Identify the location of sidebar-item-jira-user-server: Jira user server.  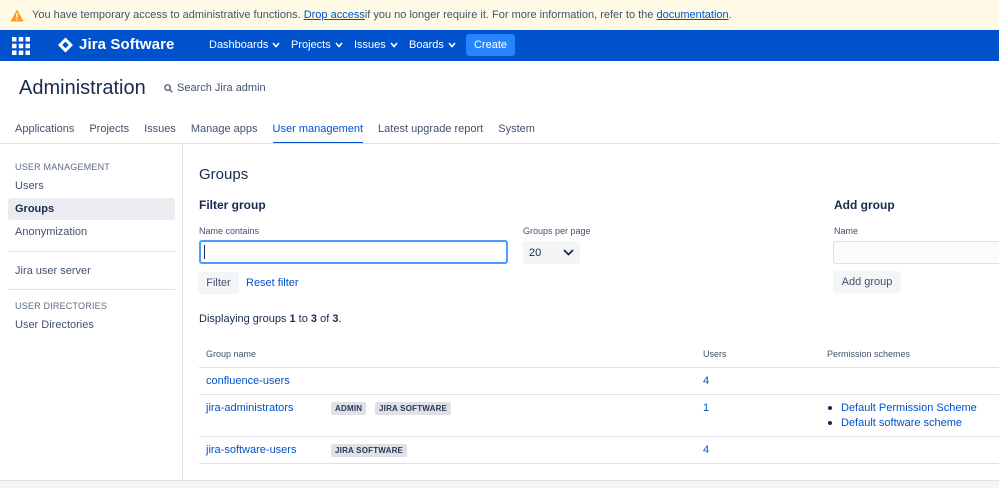
(91, 271).